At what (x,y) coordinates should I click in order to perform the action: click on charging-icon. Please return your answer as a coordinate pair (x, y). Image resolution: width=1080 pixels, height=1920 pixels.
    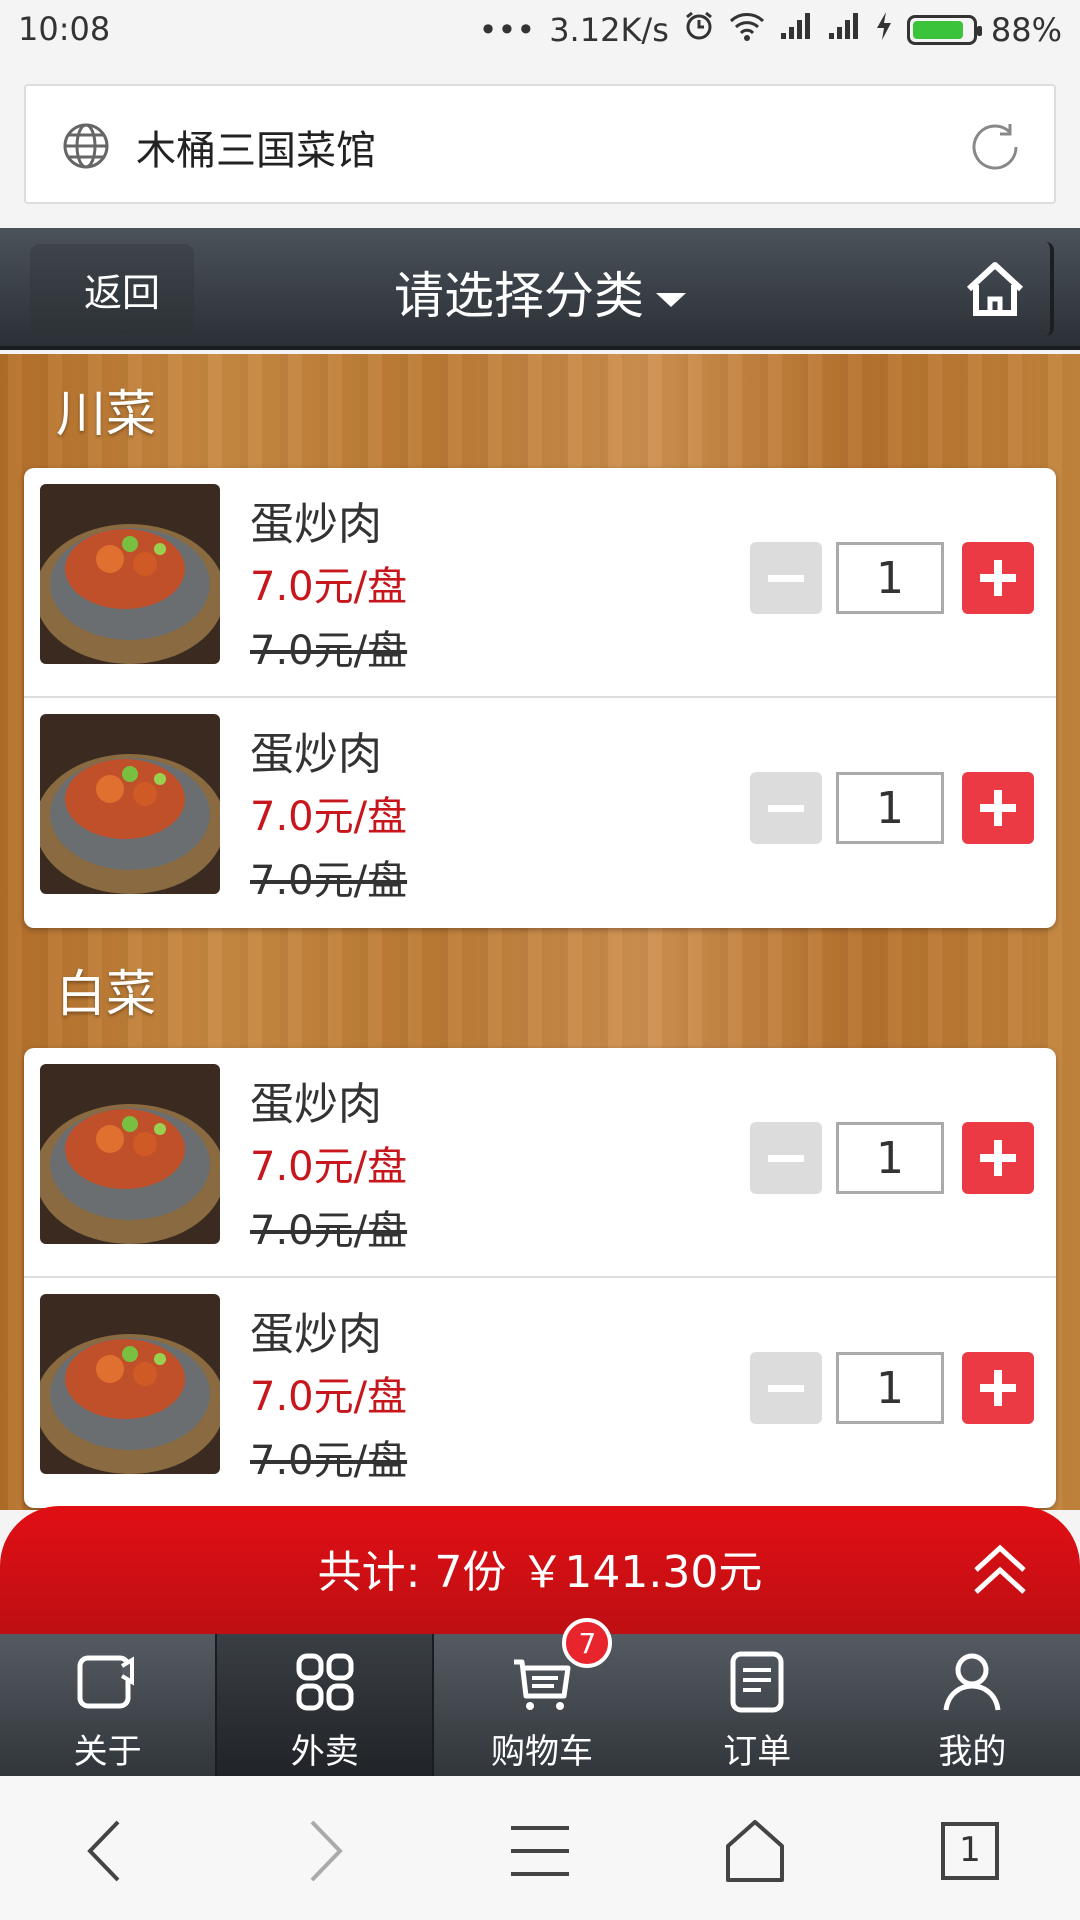
    Looking at the image, I should click on (884, 30).